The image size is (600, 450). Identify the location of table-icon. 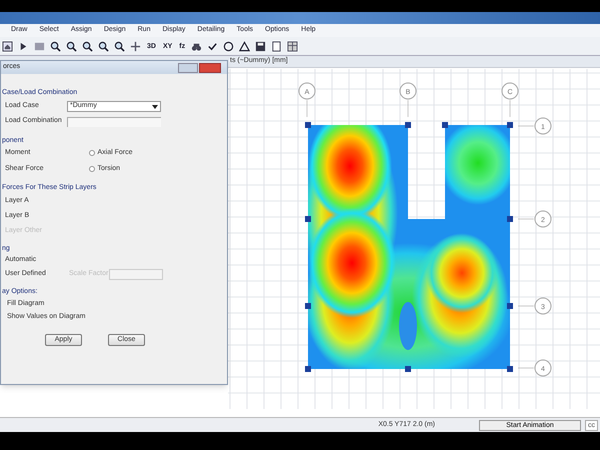
(292, 46).